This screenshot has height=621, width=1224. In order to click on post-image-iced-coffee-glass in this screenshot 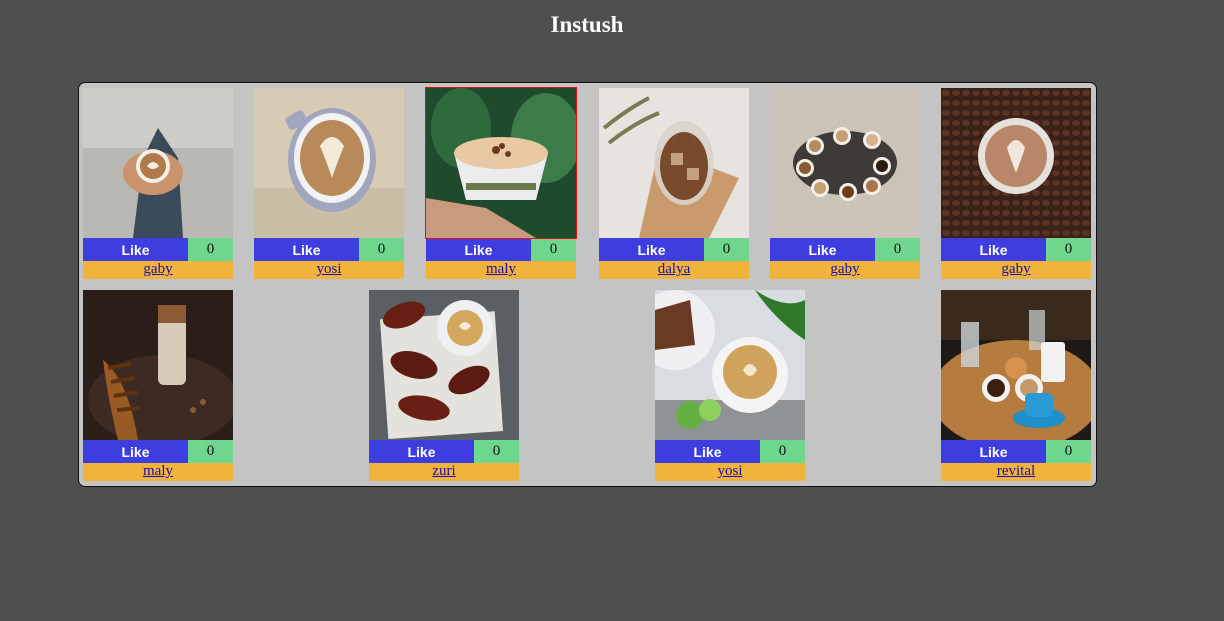, I will do `click(674, 163)`.